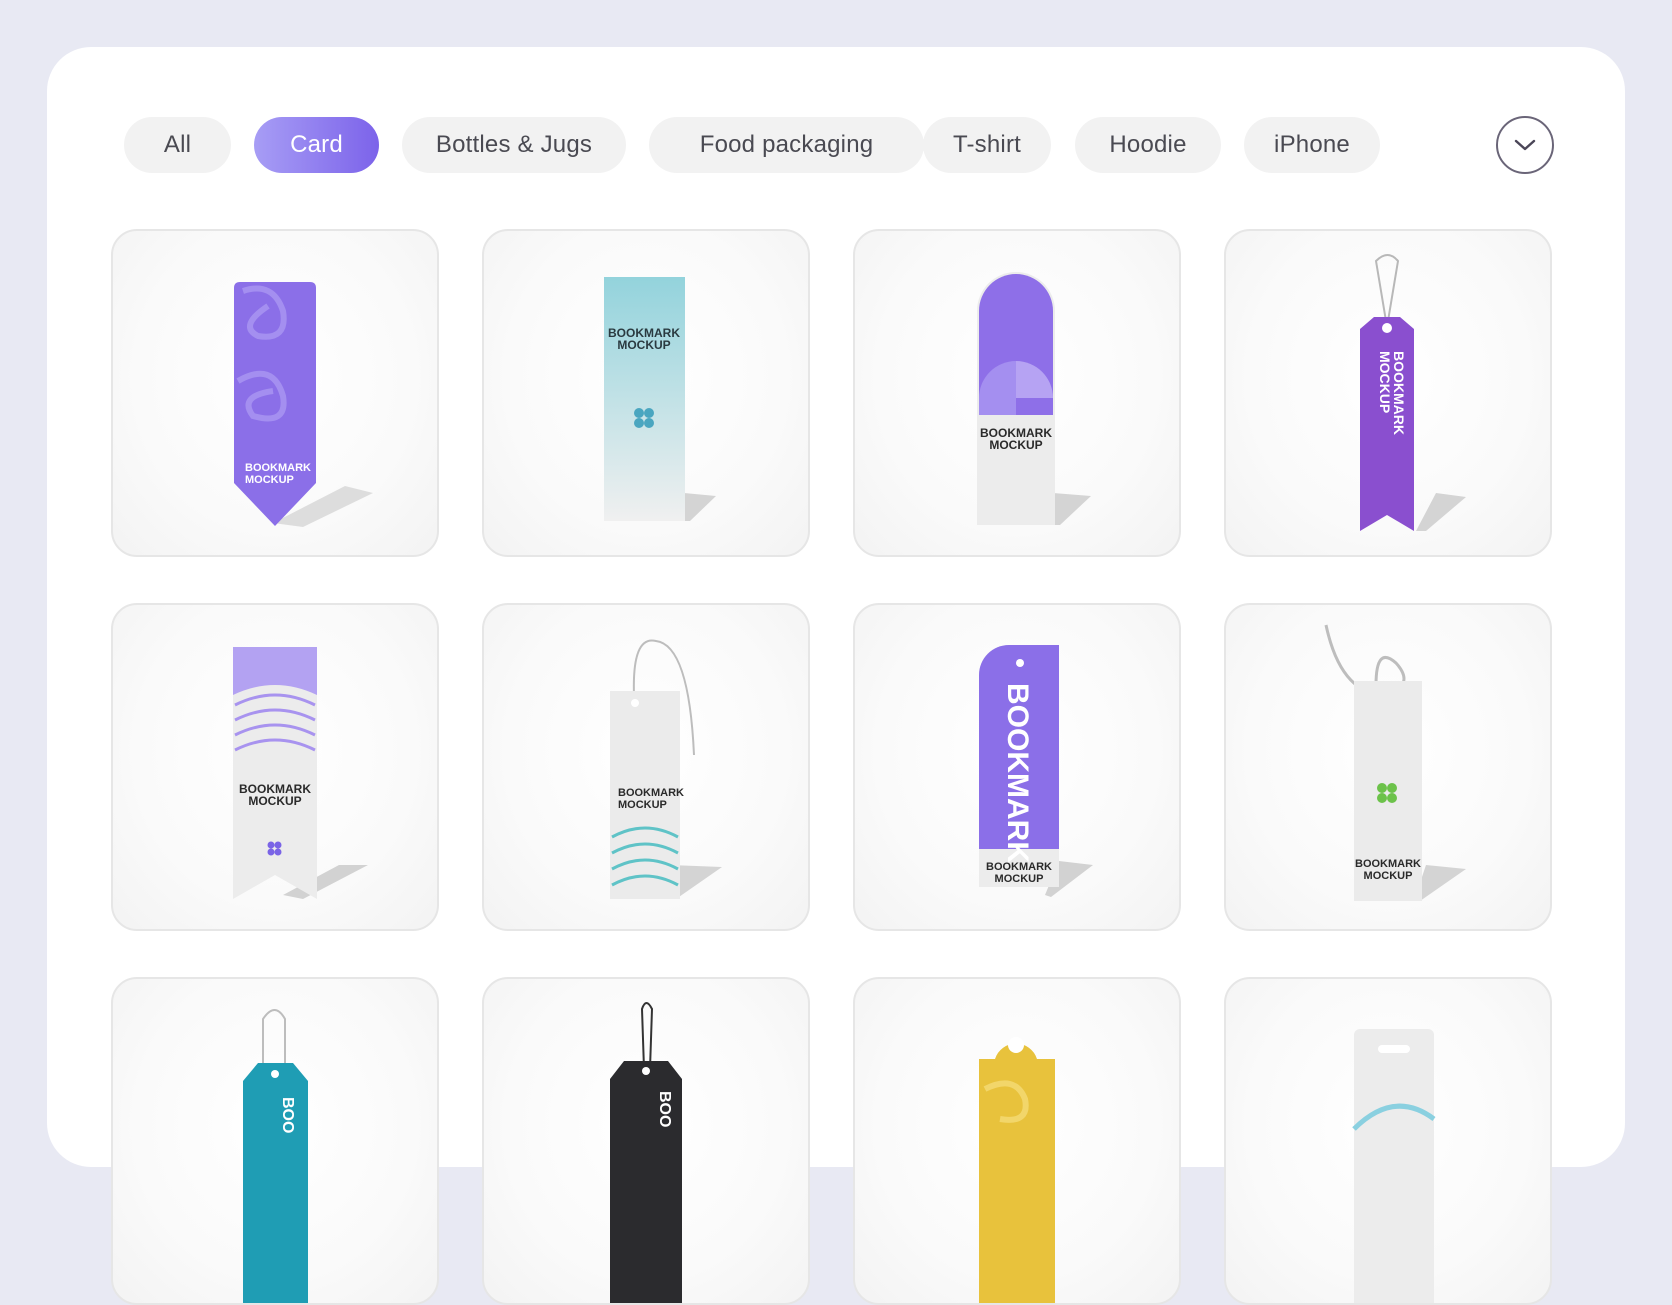 The width and height of the screenshot is (1672, 1305). Describe the element at coordinates (177, 145) in the screenshot. I see `filter-chip-all: All` at that location.